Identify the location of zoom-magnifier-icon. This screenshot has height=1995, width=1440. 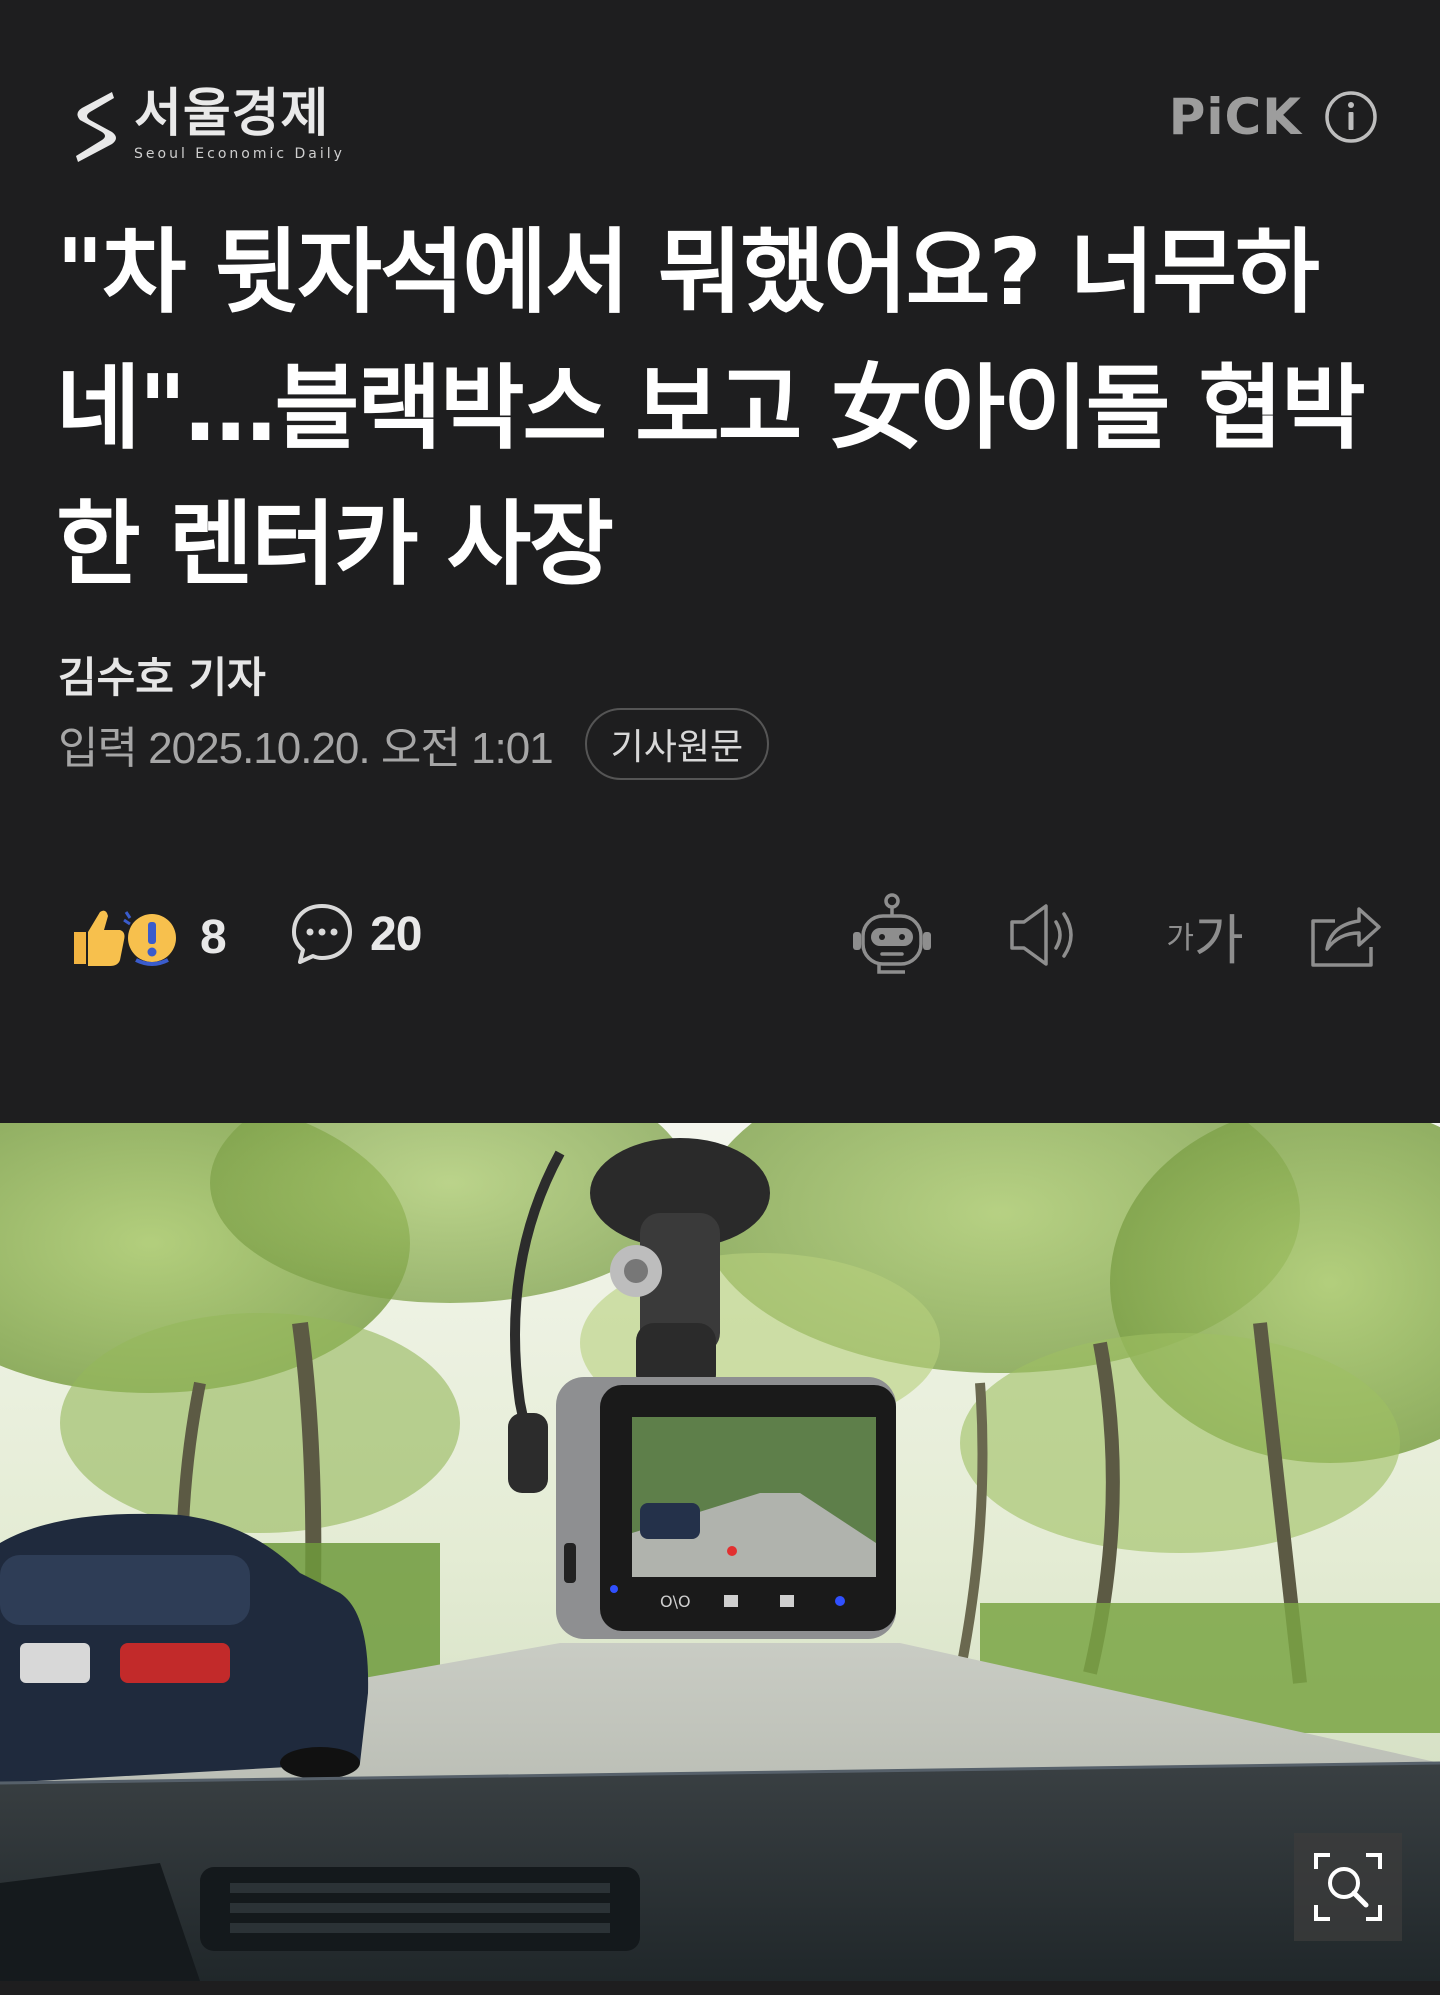
(1348, 1887).